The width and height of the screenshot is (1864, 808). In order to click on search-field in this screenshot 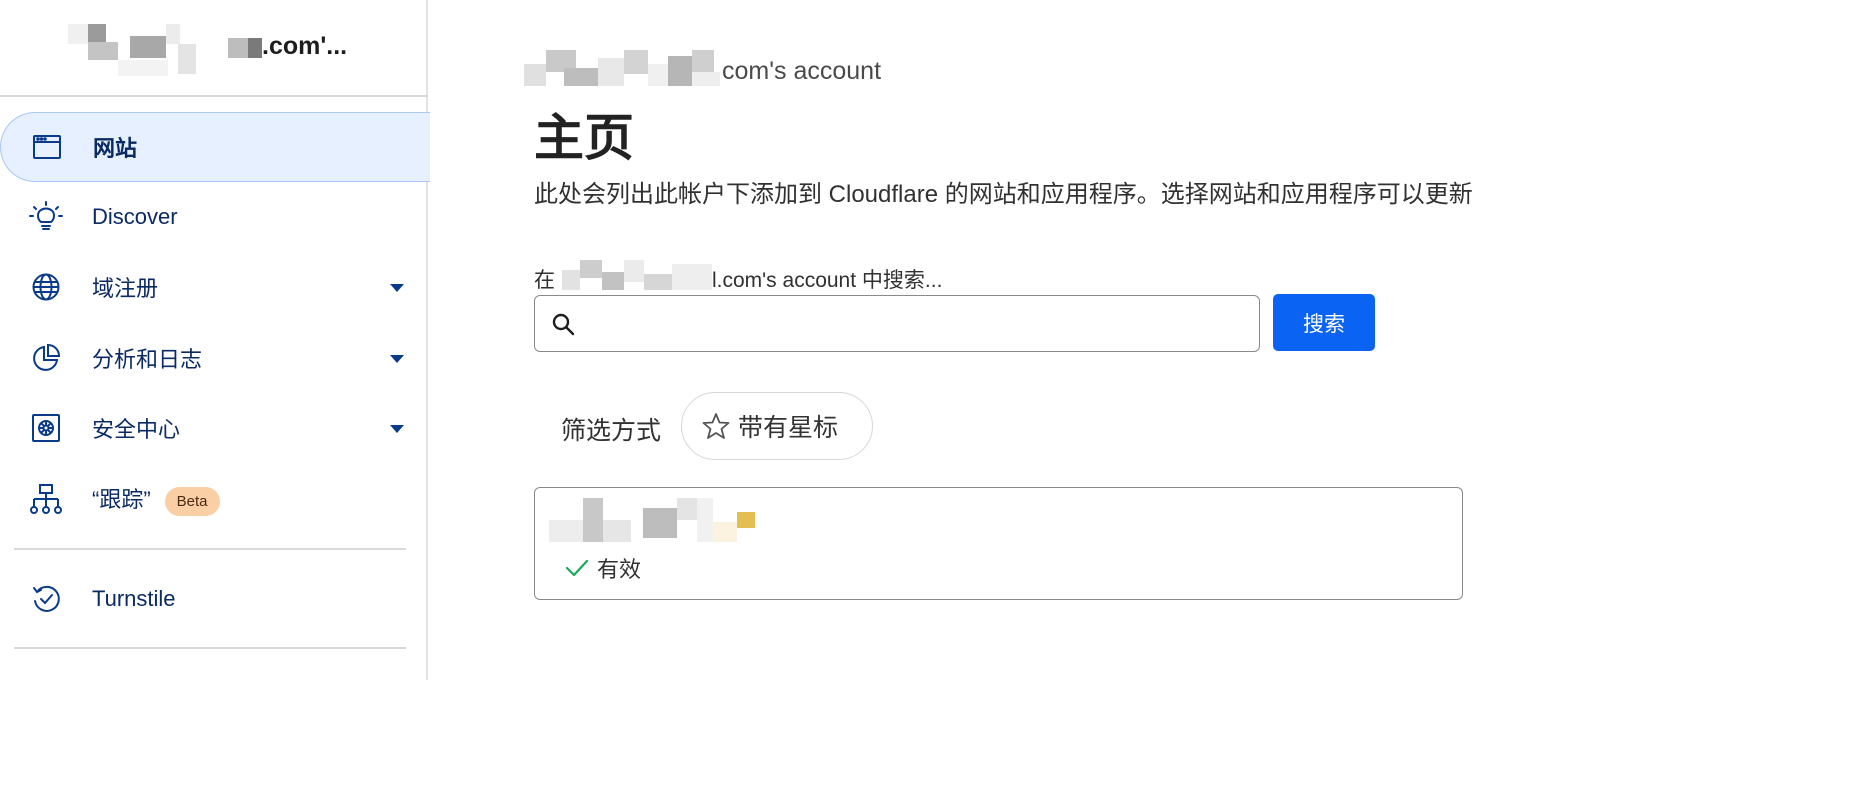, I will do `click(897, 323)`.